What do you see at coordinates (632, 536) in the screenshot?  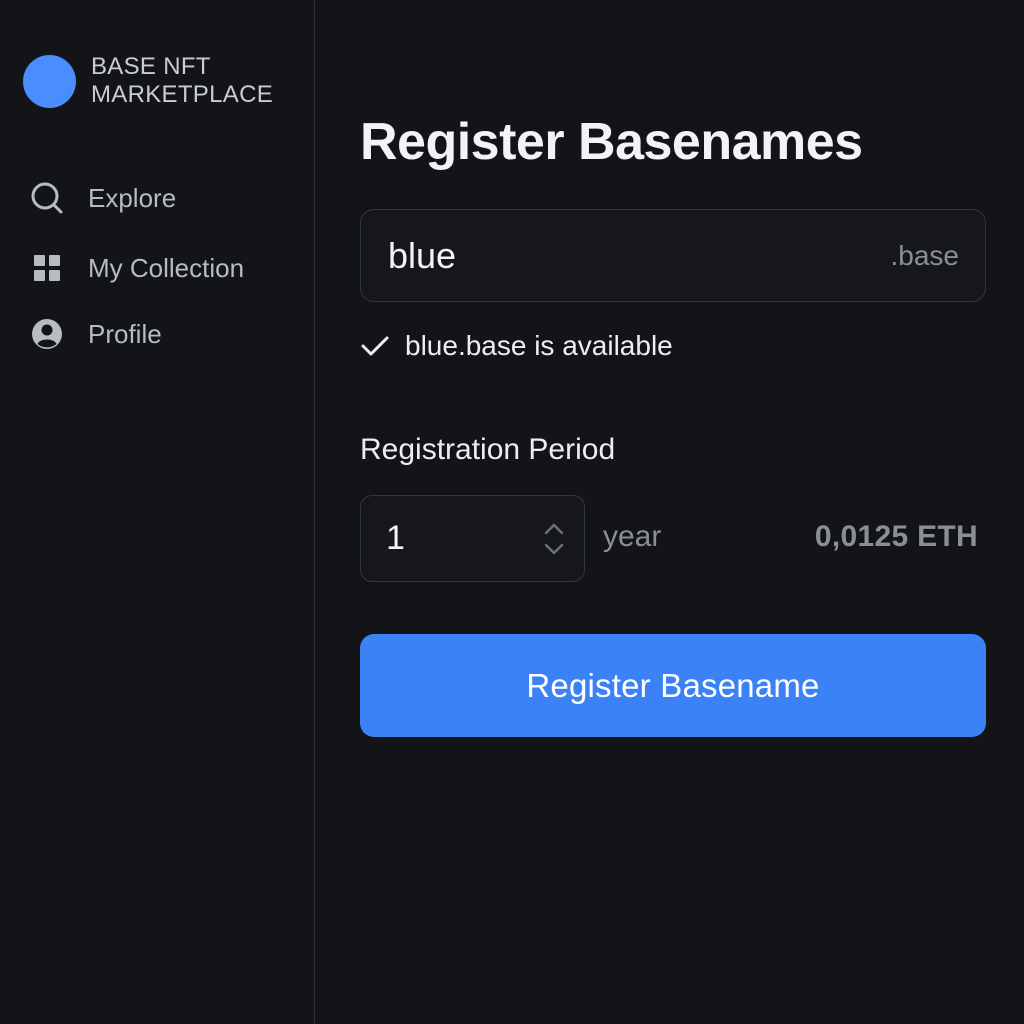 I see `period-unit: year` at bounding box center [632, 536].